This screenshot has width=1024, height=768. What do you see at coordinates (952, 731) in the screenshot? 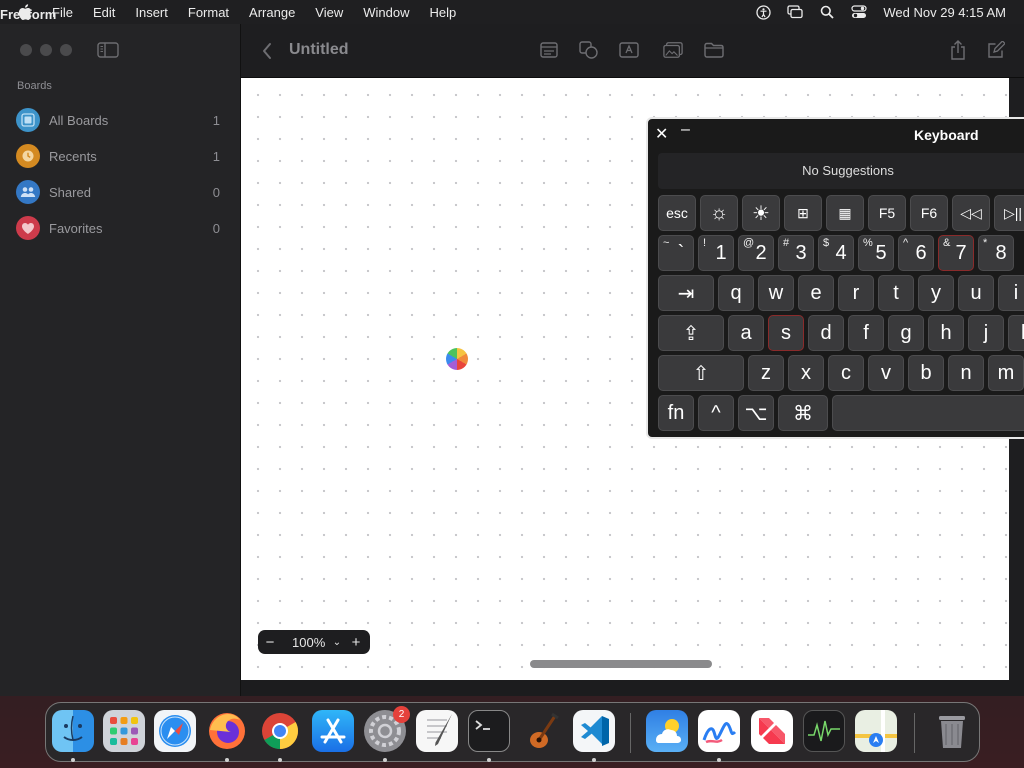
I see `trash-icon` at bounding box center [952, 731].